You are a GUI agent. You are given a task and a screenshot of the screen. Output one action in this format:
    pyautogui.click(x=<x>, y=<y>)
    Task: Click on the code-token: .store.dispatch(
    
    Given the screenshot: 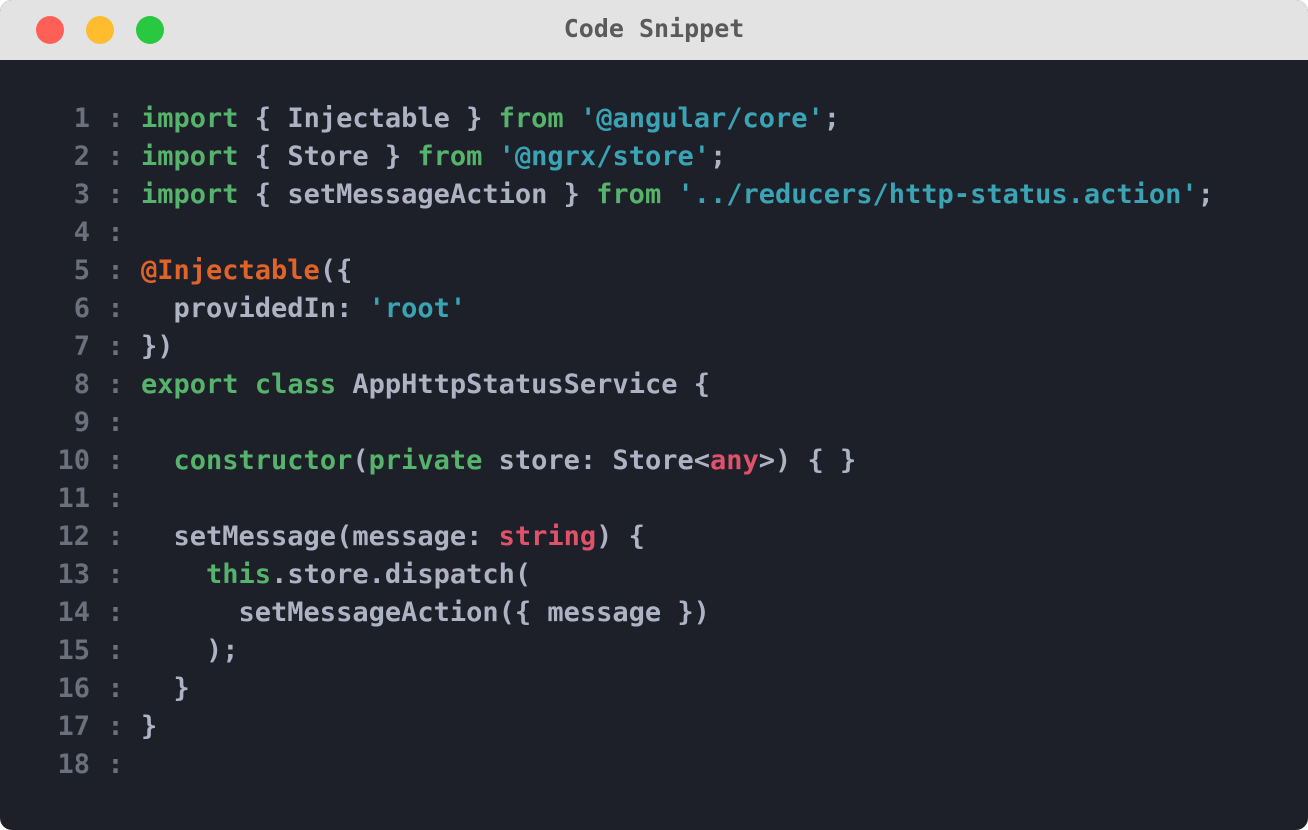 What is the action you would take?
    pyautogui.click(x=401, y=574)
    